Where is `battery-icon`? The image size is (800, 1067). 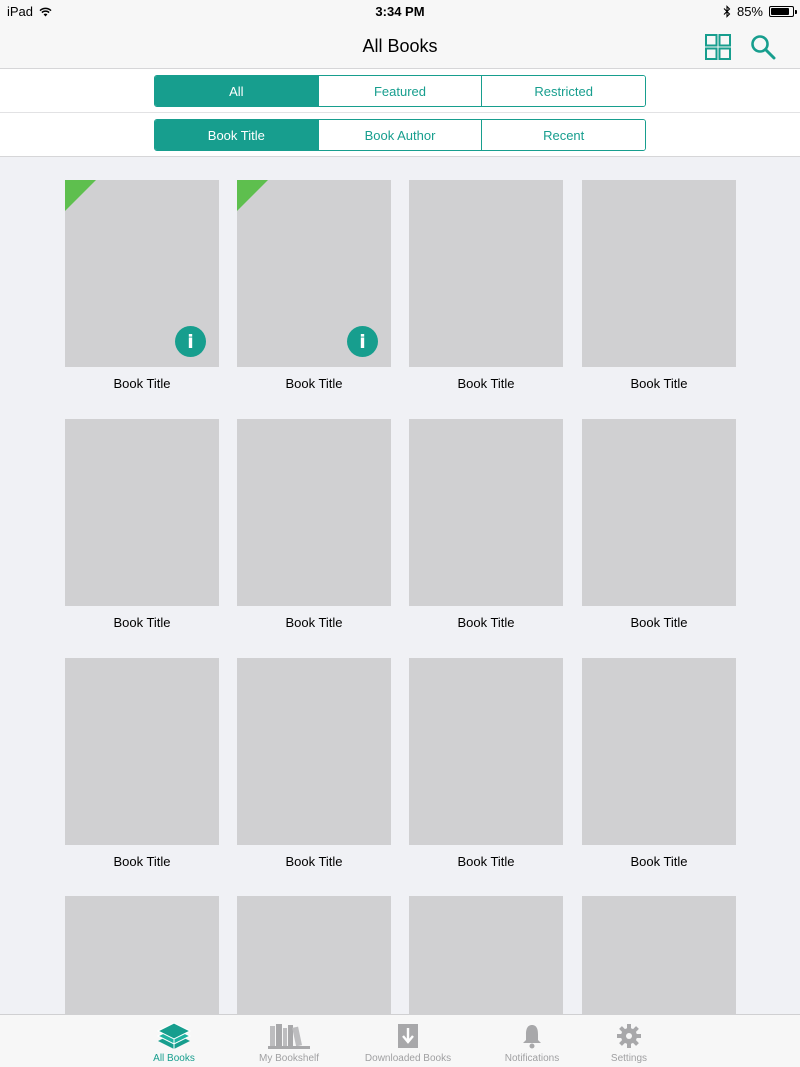 battery-icon is located at coordinates (783, 11).